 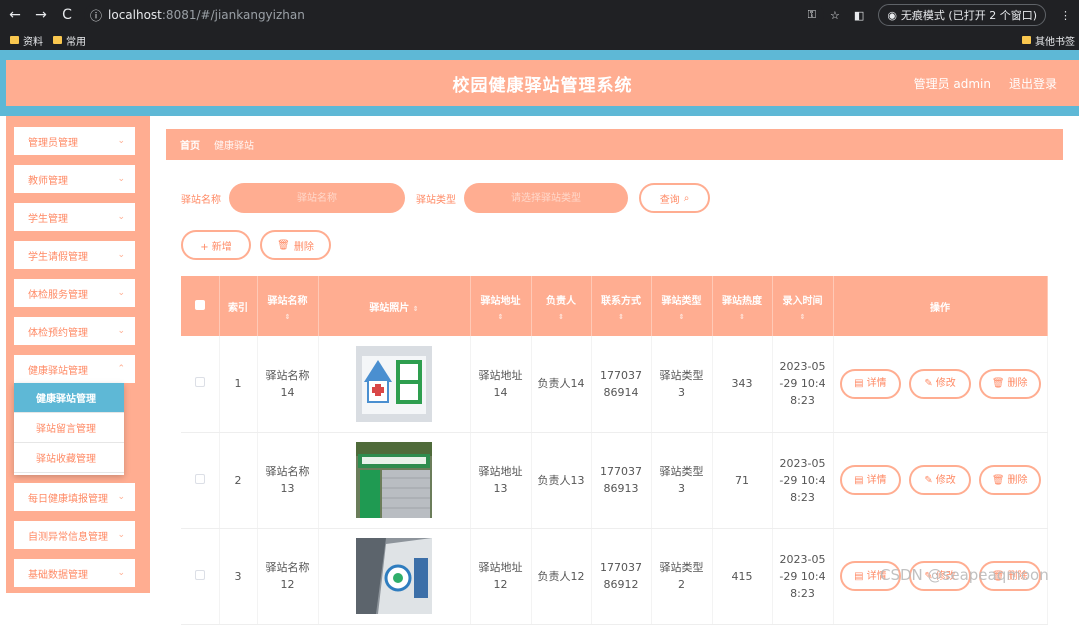 I want to click on sidebar-item-label: 基础数据管理, so click(x=58, y=575).